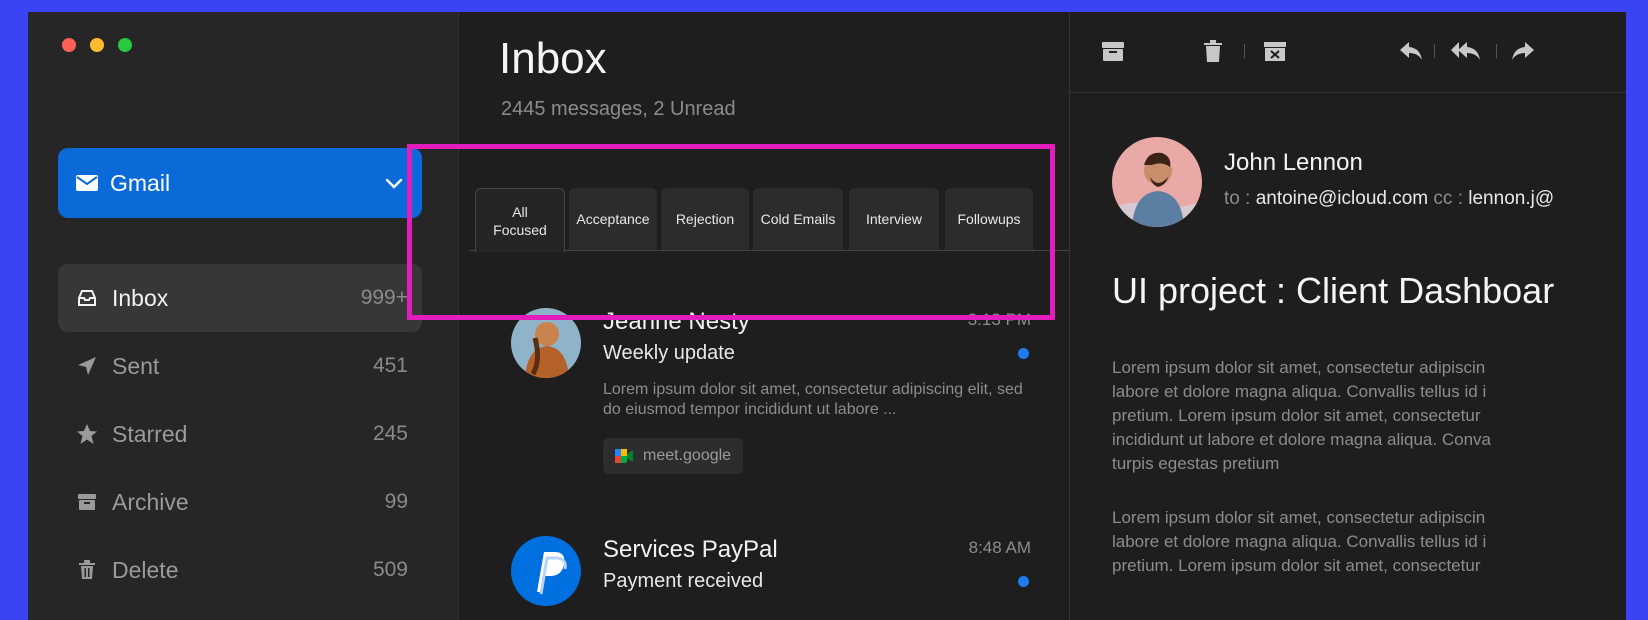 Image resolution: width=1648 pixels, height=620 pixels. What do you see at coordinates (1348, 92) in the screenshot?
I see `divider` at bounding box center [1348, 92].